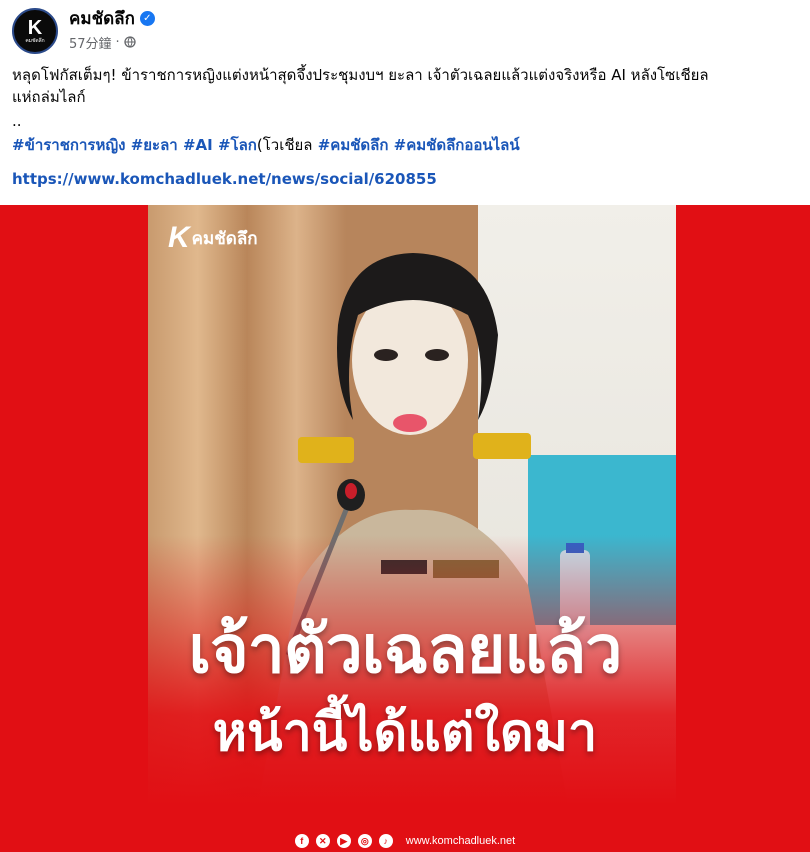 This screenshot has height=852, width=810. Describe the element at coordinates (237, 145) in the screenshot. I see `hashtag-link: #โลก` at that location.